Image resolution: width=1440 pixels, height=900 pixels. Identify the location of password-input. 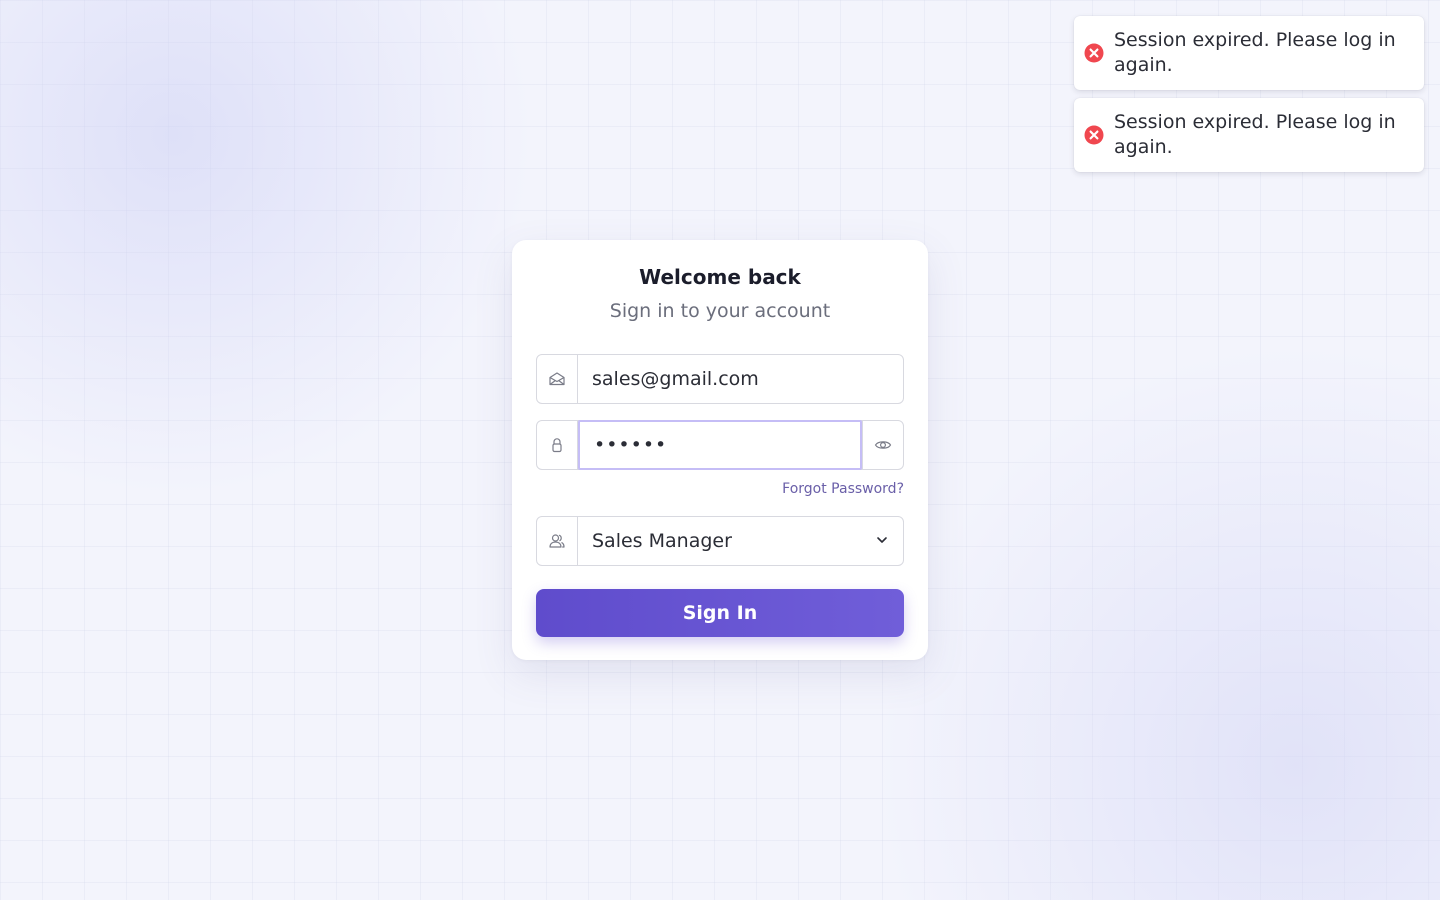
(720, 445).